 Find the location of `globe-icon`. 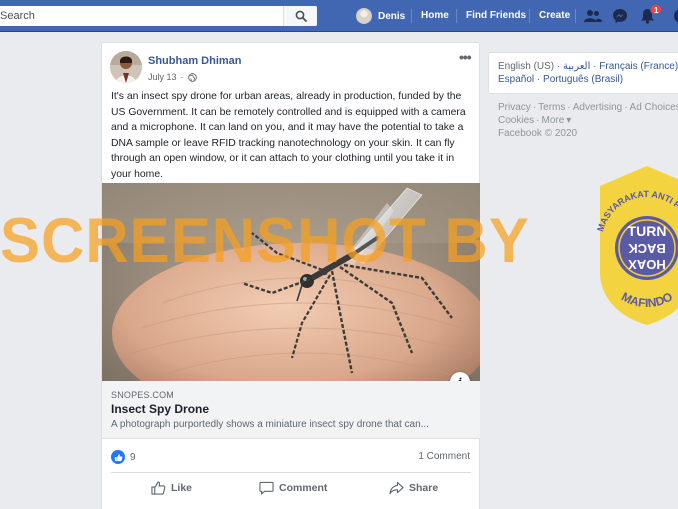

globe-icon is located at coordinates (192, 77).